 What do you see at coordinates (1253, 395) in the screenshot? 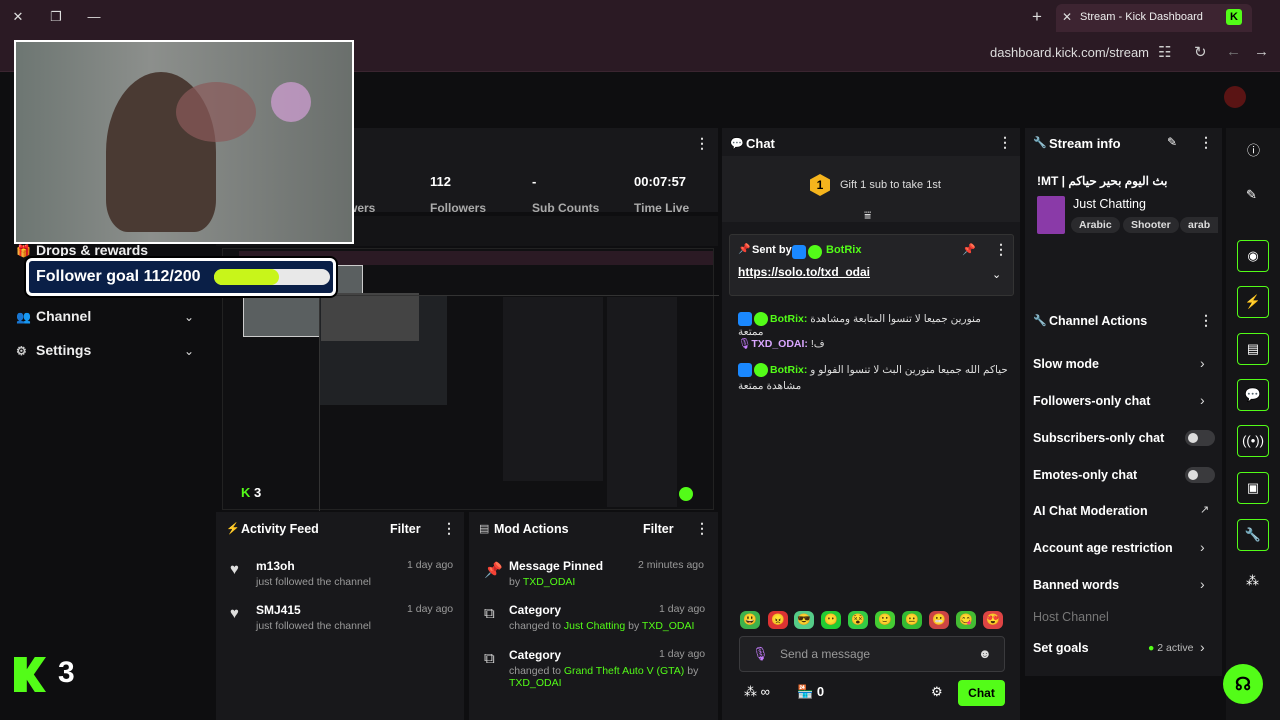
I see `chat-icon: 💬` at bounding box center [1253, 395].